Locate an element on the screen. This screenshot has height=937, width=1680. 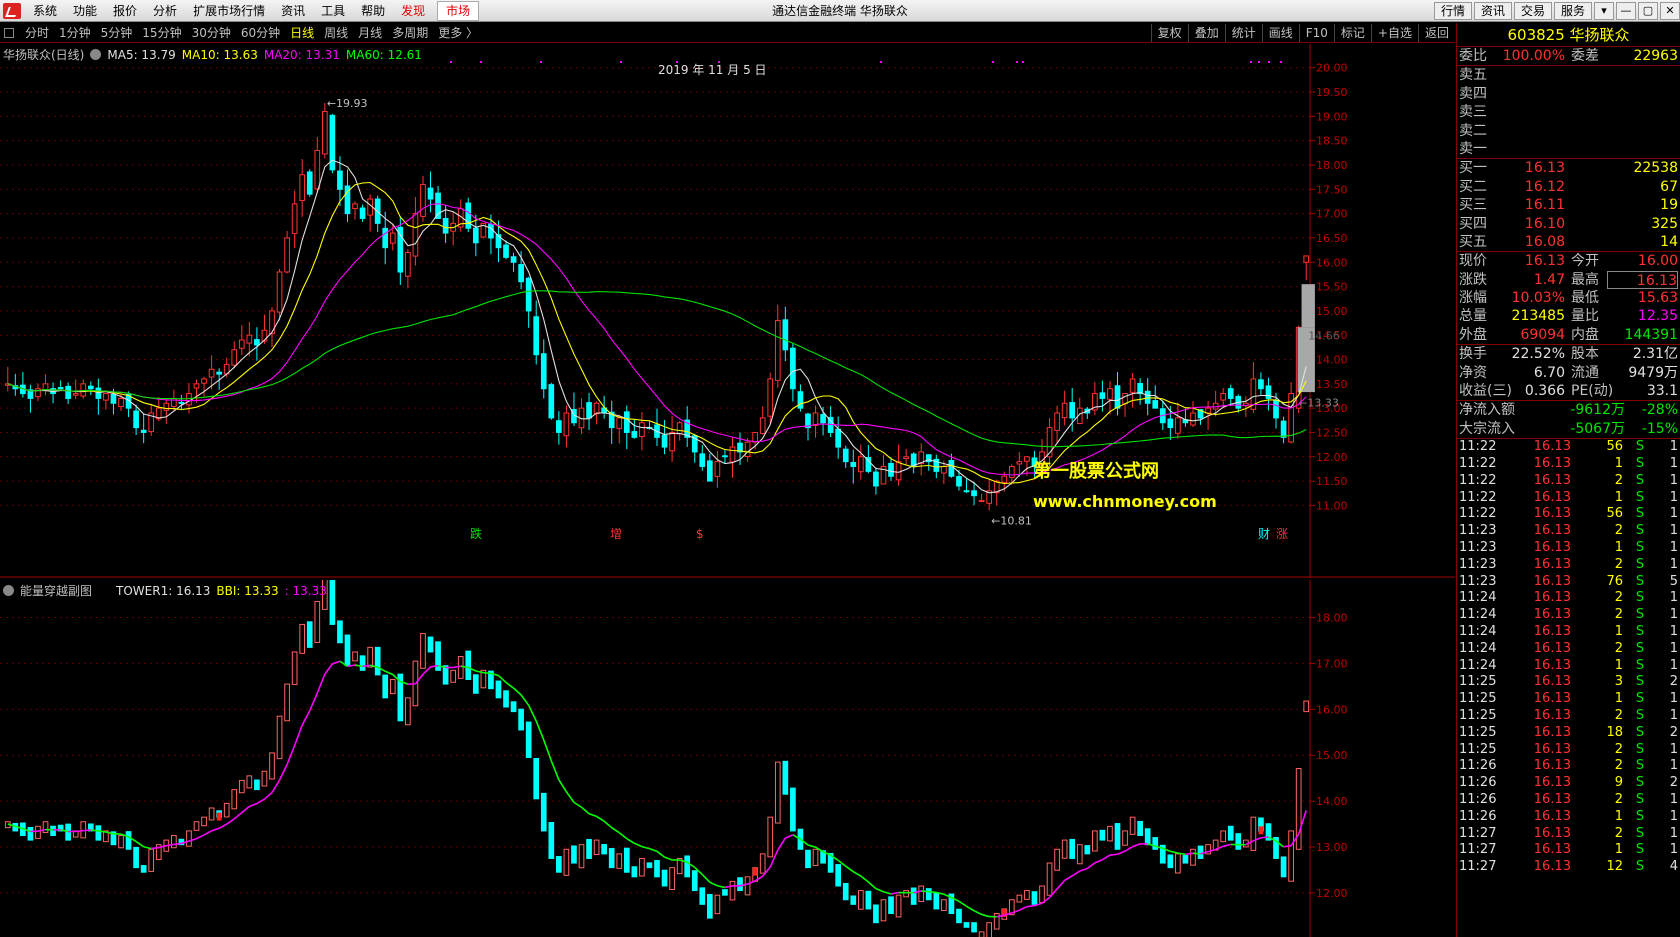
top-right-button-1: 资讯 is located at coordinates (1492, 11).